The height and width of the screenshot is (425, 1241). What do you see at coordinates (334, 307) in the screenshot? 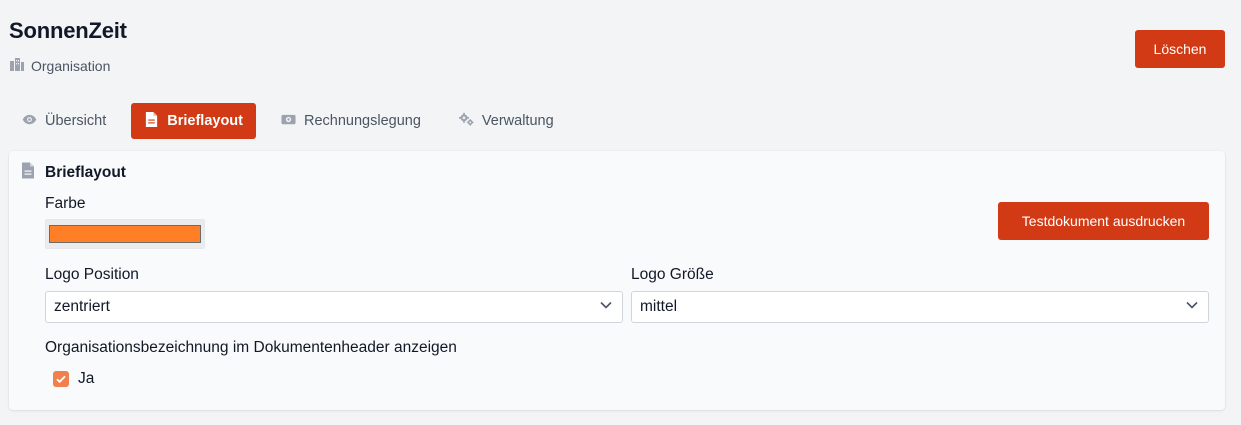
I see `logo-position-select: zentriert` at bounding box center [334, 307].